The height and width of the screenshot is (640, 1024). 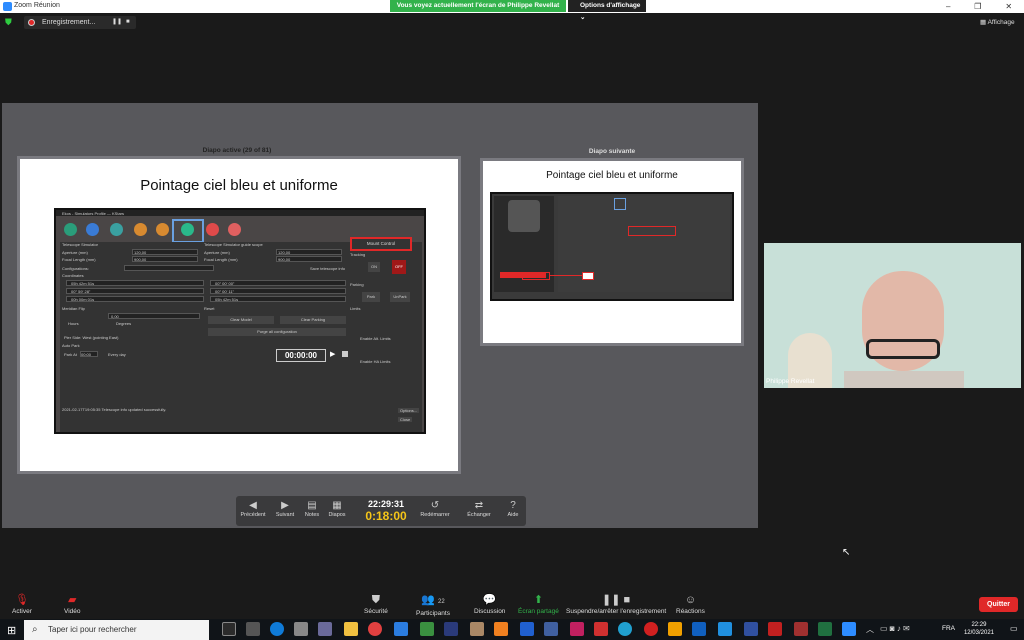 What do you see at coordinates (71, 345) in the screenshot?
I see `autopark-label: Auto Park` at bounding box center [71, 345].